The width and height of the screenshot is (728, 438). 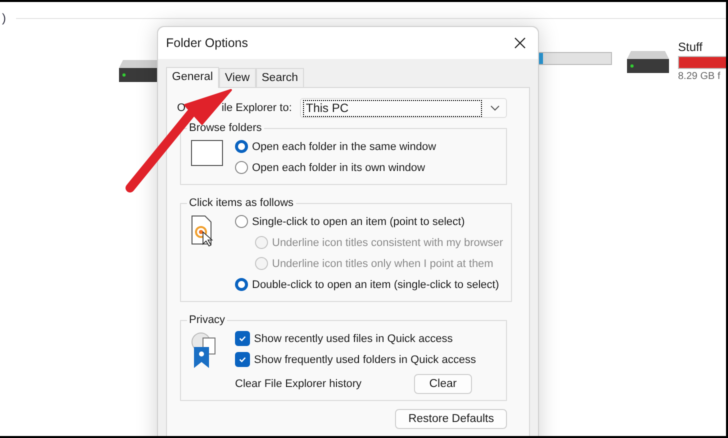 I want to click on tab: Search, so click(x=280, y=77).